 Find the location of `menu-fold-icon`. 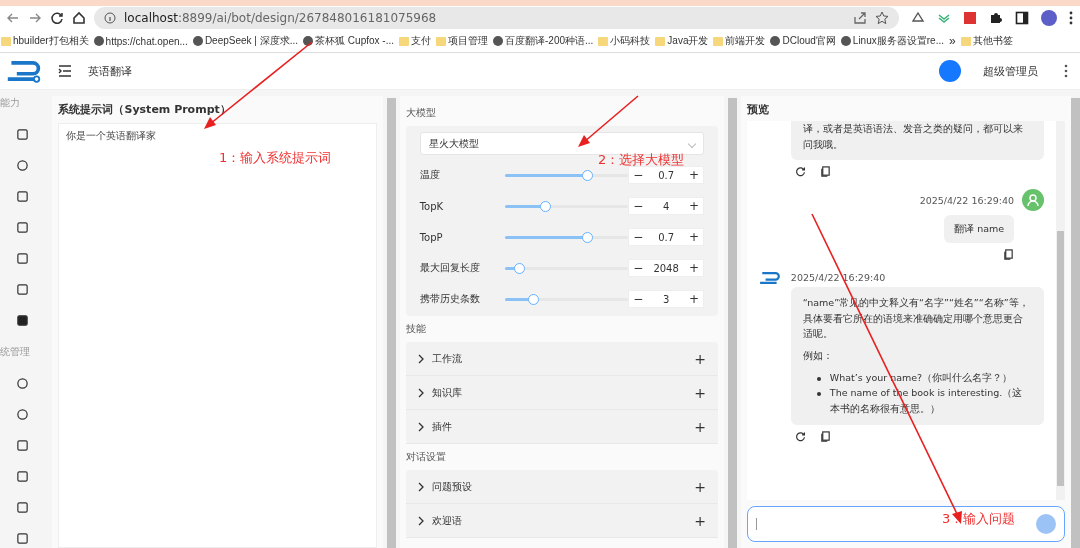

menu-fold-icon is located at coordinates (65, 71).